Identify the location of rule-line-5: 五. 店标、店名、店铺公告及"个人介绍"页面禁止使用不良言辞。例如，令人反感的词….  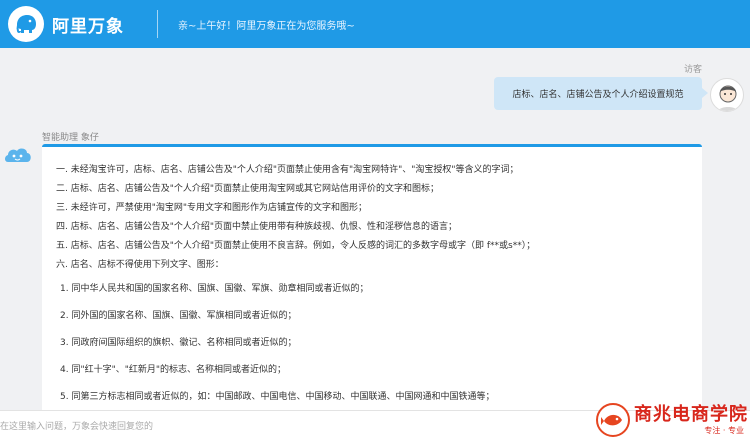
(296, 246).